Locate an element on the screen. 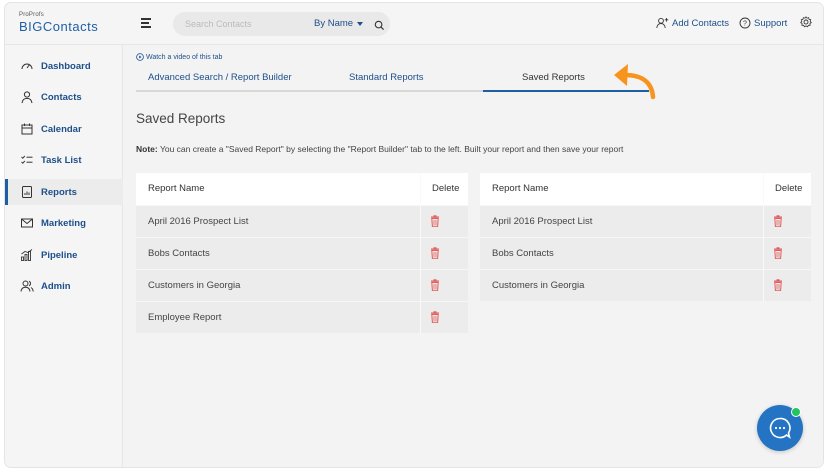 This screenshot has height=470, width=828. sidebar-item-pipeline: Pipeline is located at coordinates (64, 255).